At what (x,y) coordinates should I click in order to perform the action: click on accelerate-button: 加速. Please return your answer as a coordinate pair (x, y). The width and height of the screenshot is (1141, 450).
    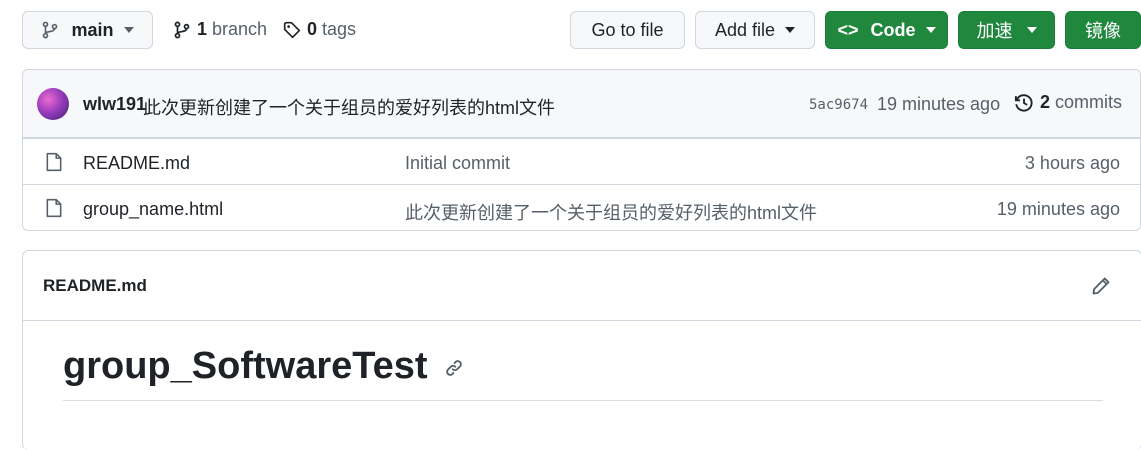
    Looking at the image, I should click on (1006, 30).